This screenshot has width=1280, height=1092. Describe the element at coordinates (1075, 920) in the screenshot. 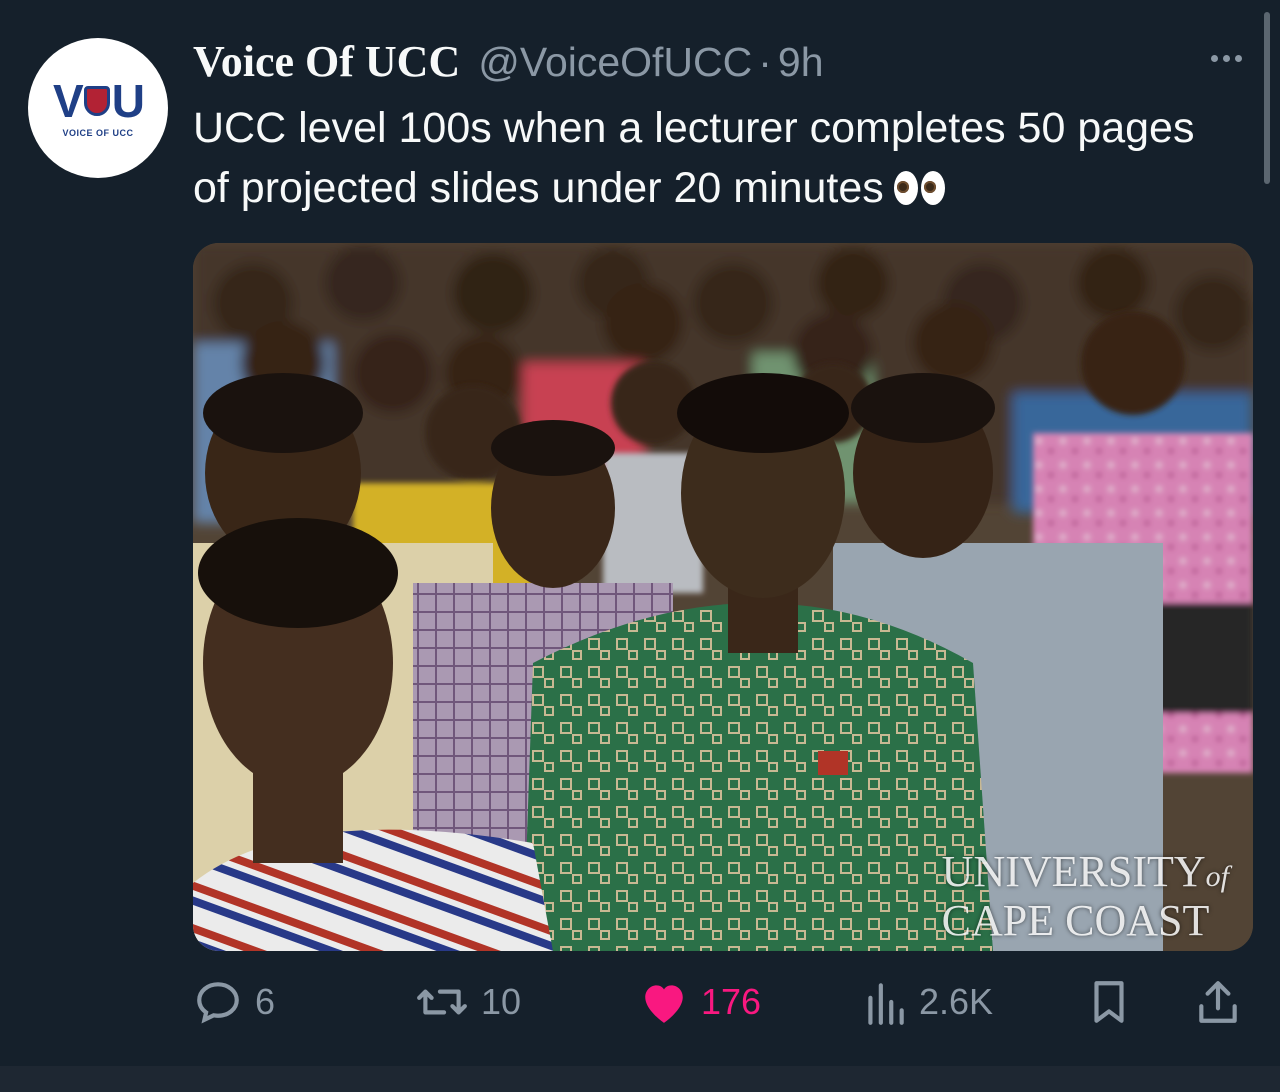

I see `watermark-line2: CAPE COAST` at that location.